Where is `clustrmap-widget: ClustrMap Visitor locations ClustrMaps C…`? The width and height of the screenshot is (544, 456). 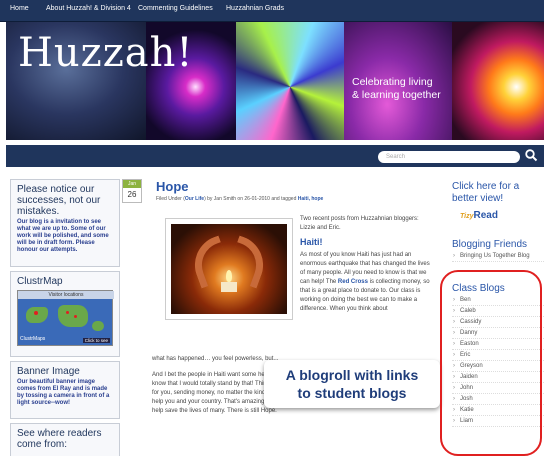
clustrmap-widget: ClustrMap Visitor locations ClustrMaps C… is located at coordinates (65, 314).